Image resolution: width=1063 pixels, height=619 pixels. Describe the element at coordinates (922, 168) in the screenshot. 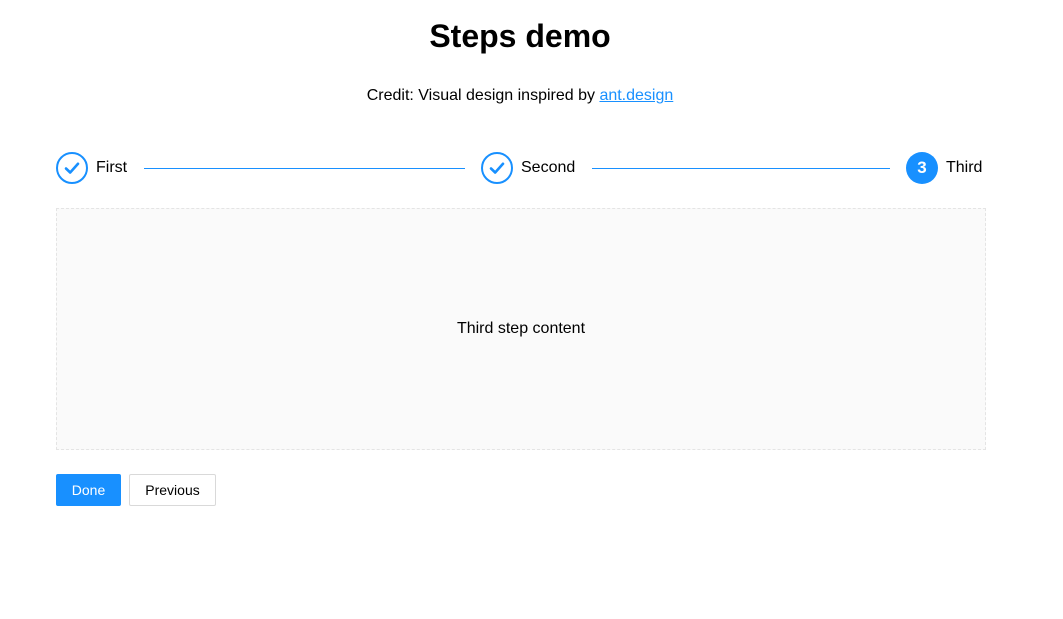

I see `step-number-badge: 3` at that location.